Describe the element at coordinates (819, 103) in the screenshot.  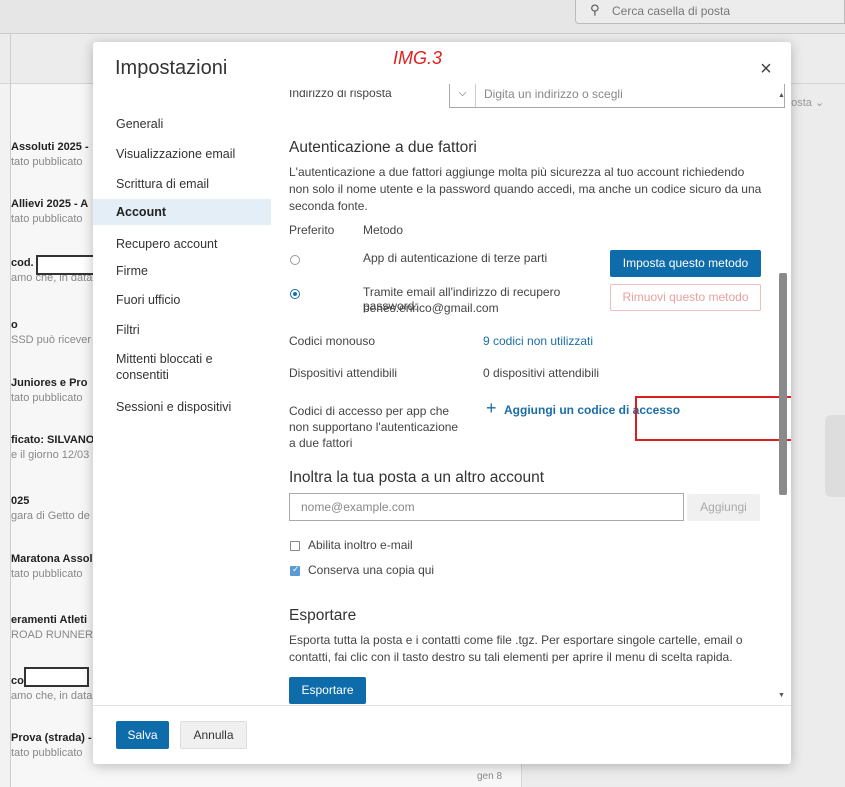
I see `chevron-down-icon: ⌄` at that location.